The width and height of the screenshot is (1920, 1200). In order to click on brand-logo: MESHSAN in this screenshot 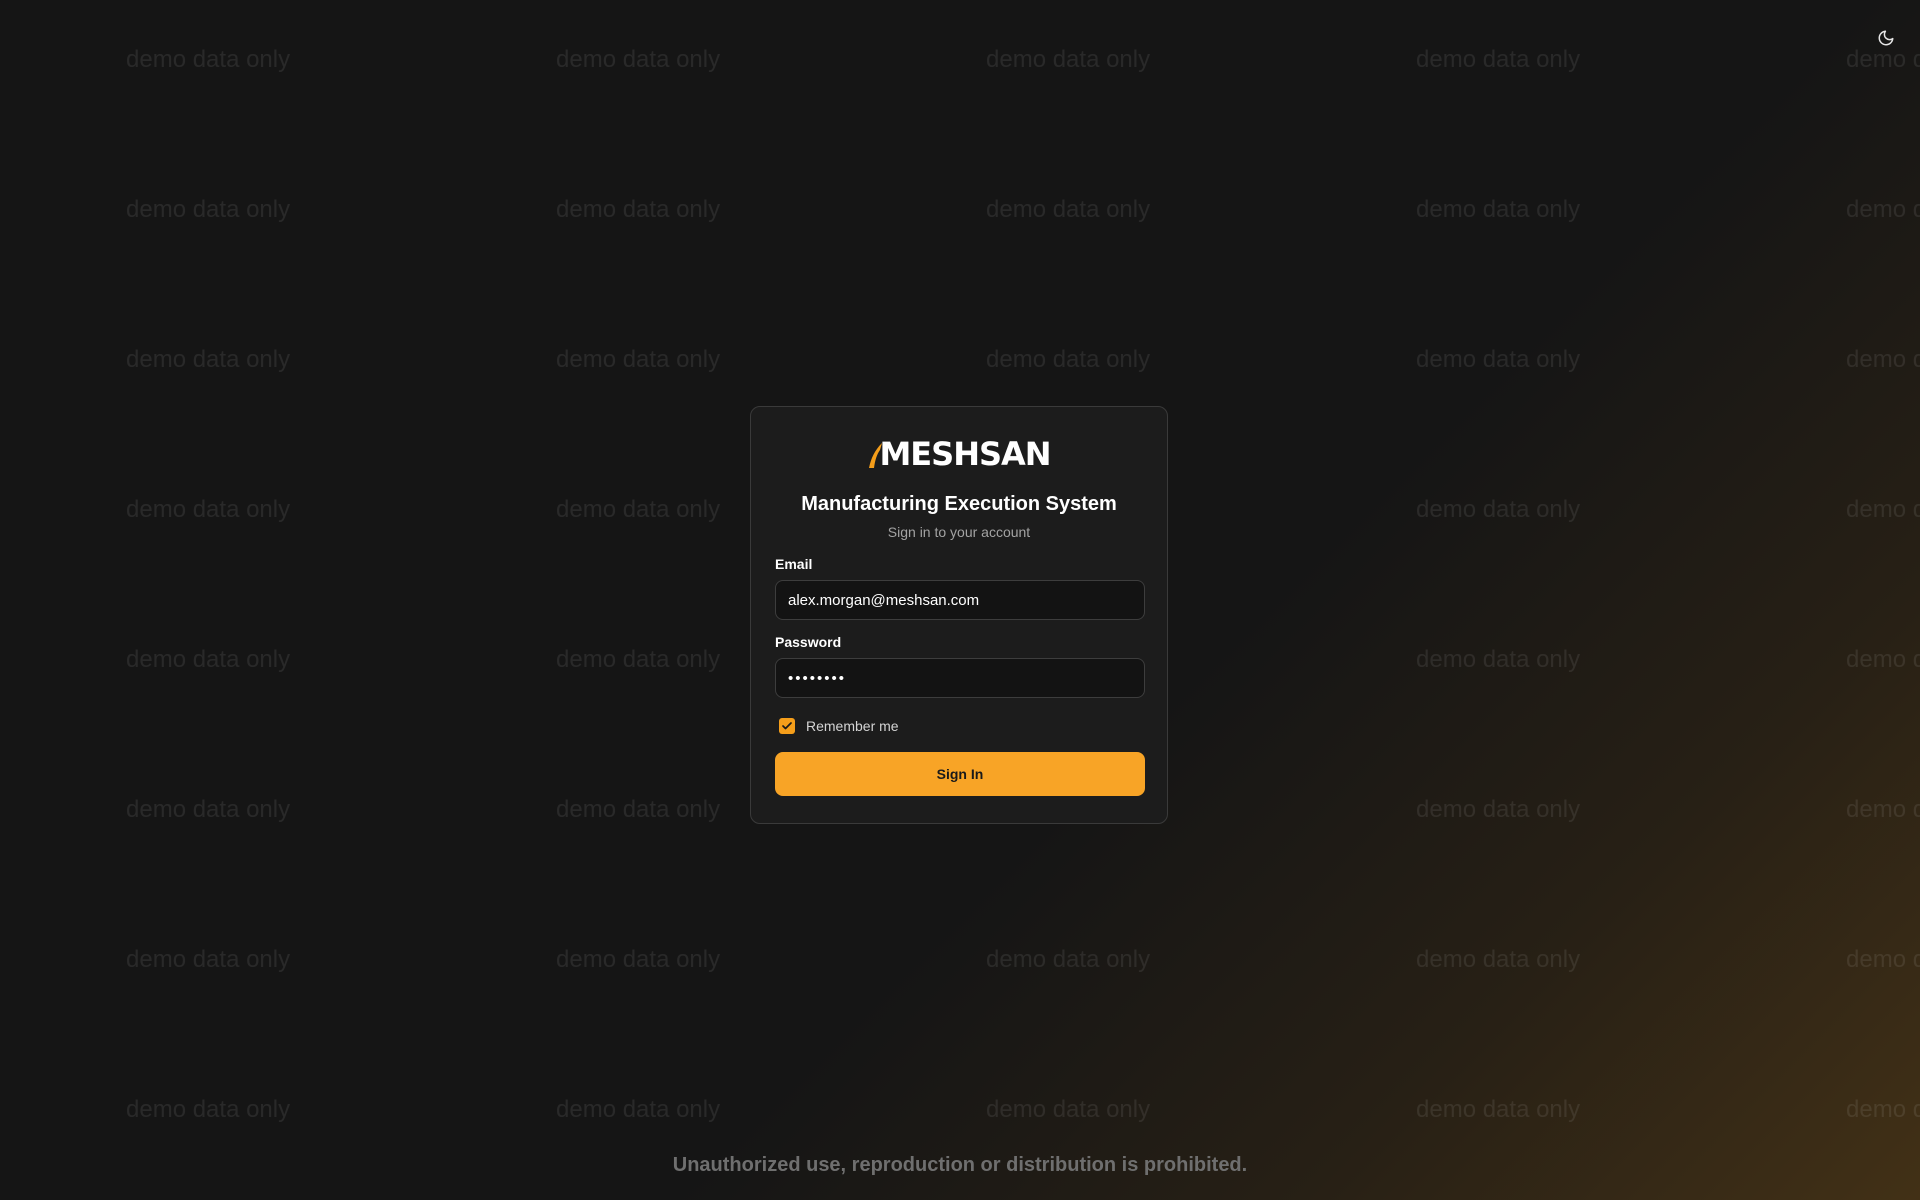, I will do `click(959, 454)`.